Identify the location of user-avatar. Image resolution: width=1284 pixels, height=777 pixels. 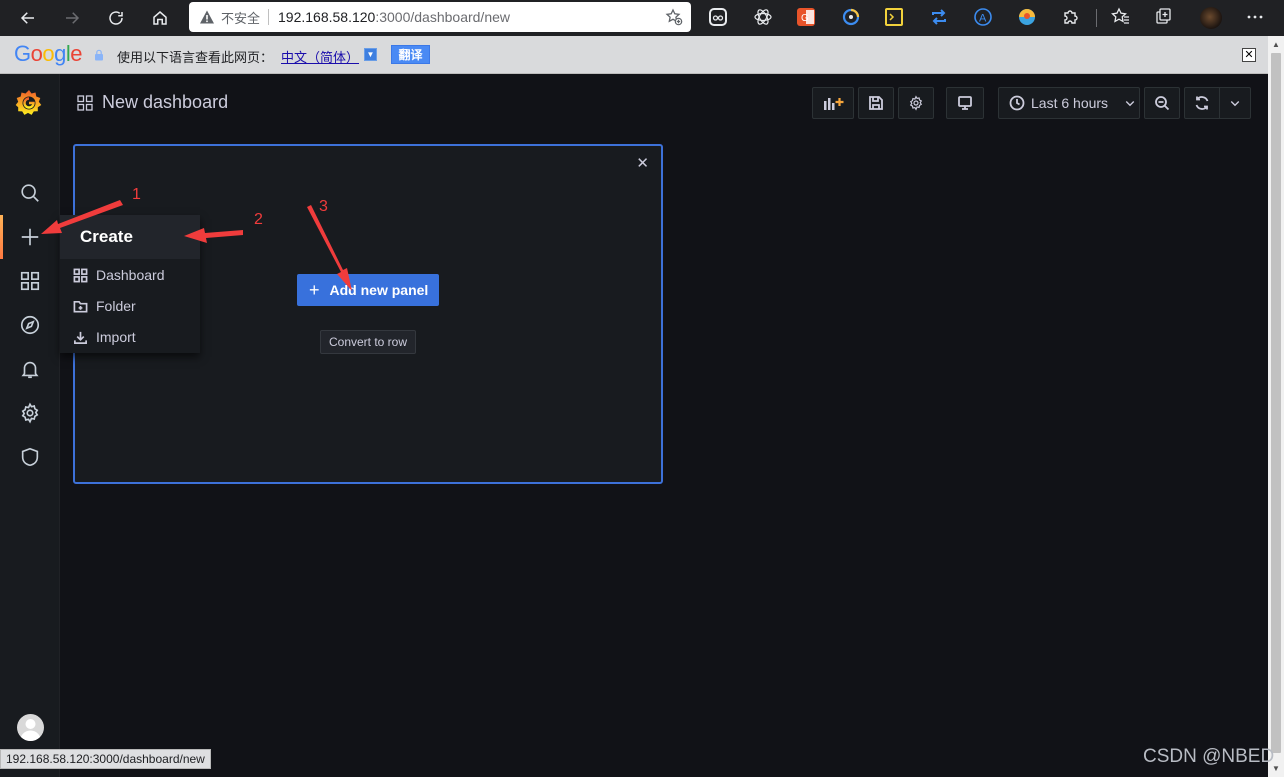
(30, 727).